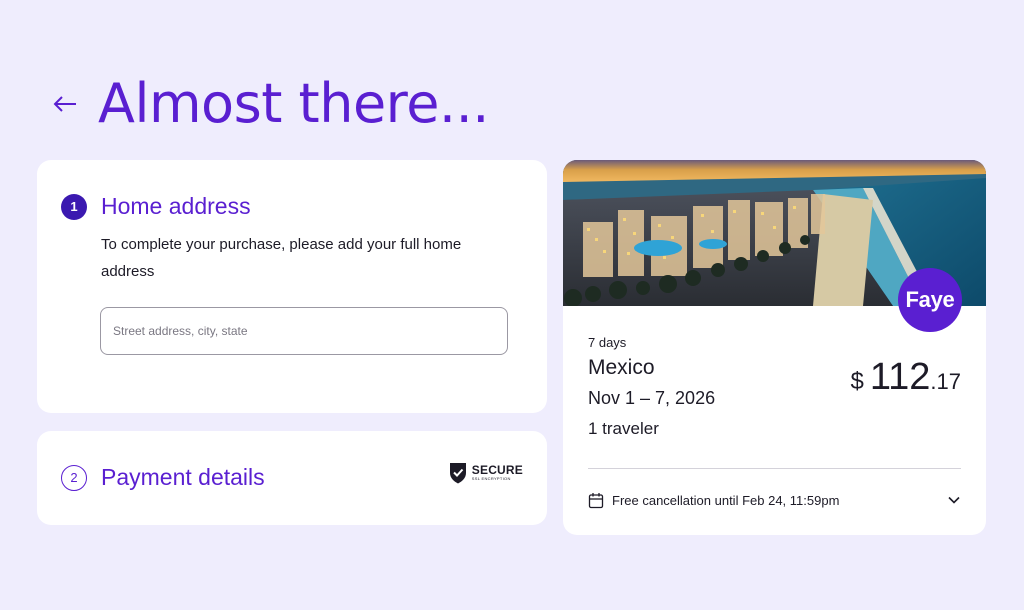 The width and height of the screenshot is (1024, 610). Describe the element at coordinates (930, 300) in the screenshot. I see `brand-logo: Faye` at that location.